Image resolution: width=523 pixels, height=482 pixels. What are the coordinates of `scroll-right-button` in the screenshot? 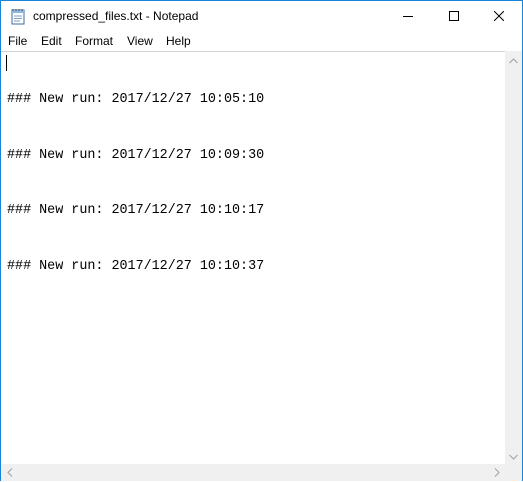 It's located at (496, 472).